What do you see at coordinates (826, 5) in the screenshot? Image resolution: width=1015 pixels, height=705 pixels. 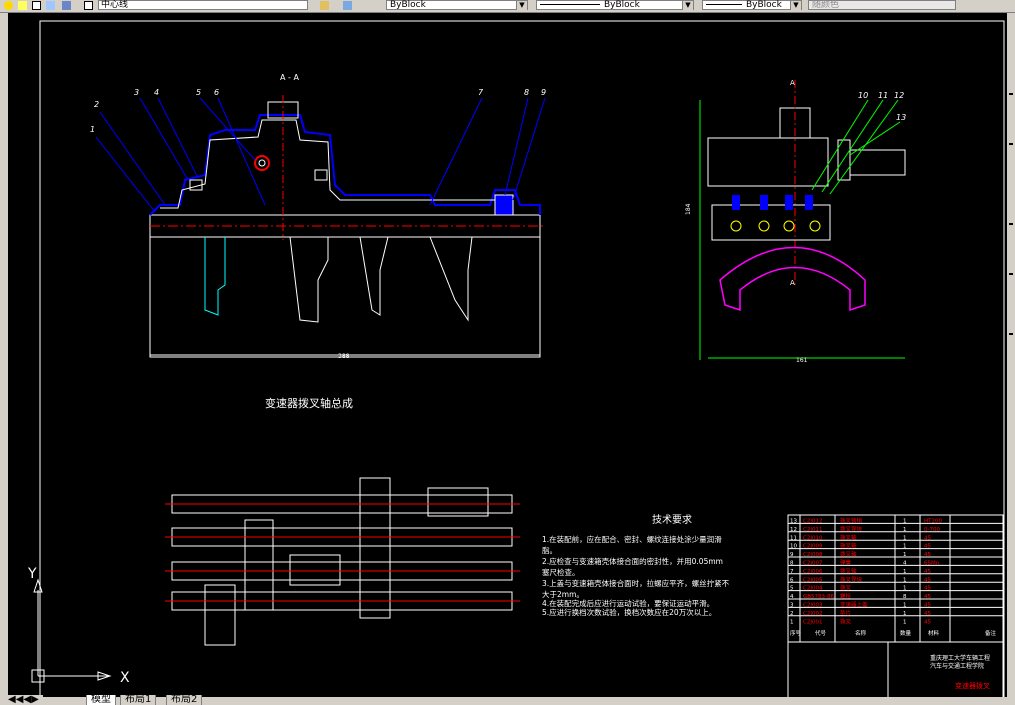 I see `plotstyle-value: 随颜色` at bounding box center [826, 5].